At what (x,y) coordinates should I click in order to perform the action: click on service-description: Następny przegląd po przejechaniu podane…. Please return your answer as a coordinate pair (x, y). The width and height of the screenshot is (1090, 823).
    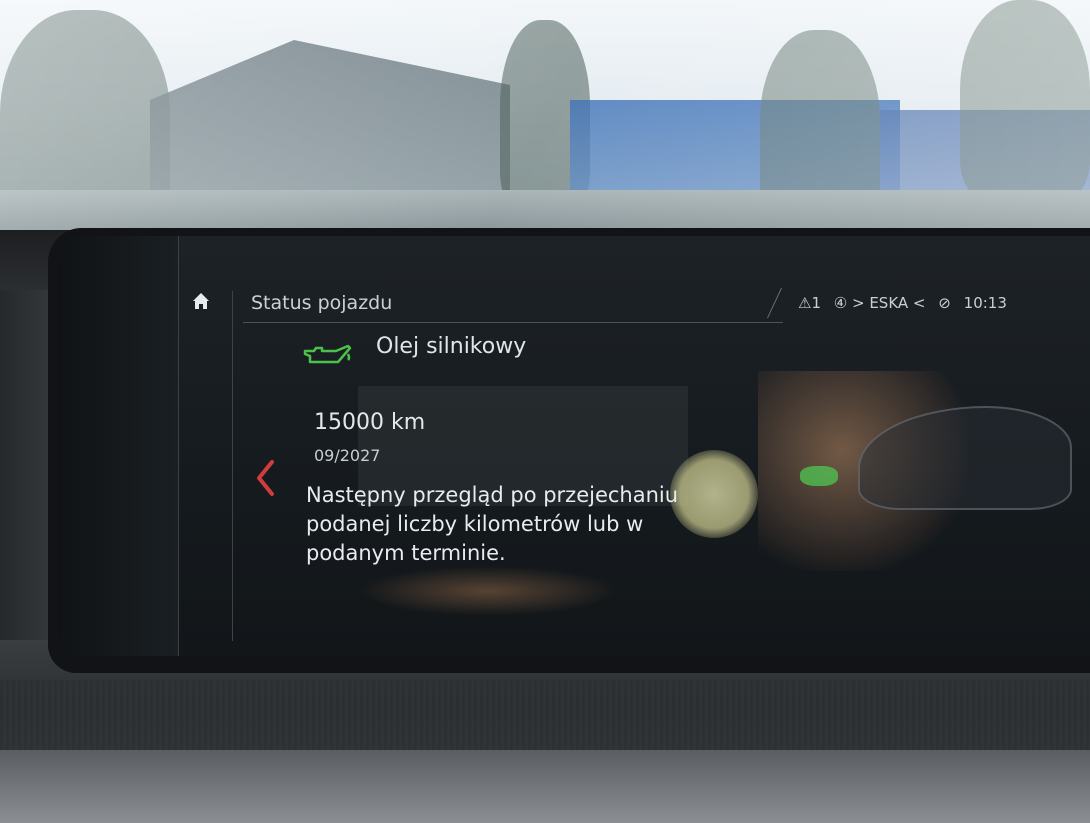
    Looking at the image, I should click on (492, 524).